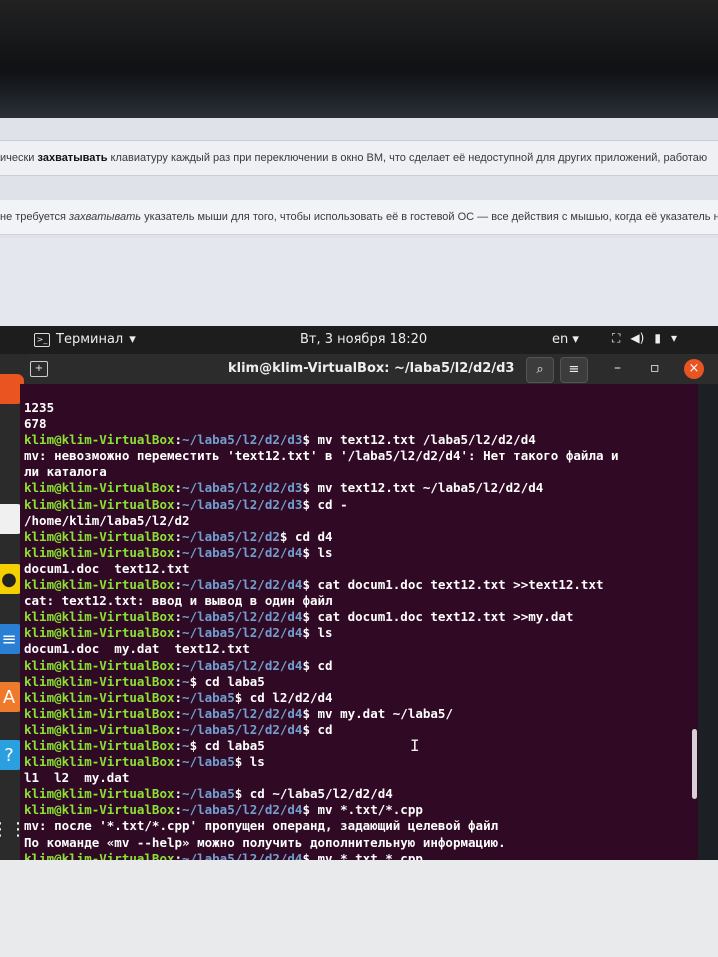 The image size is (718, 957). Describe the element at coordinates (137, 649) in the screenshot. I see `output-line: docum1.doc my.dat text12.txt` at that location.